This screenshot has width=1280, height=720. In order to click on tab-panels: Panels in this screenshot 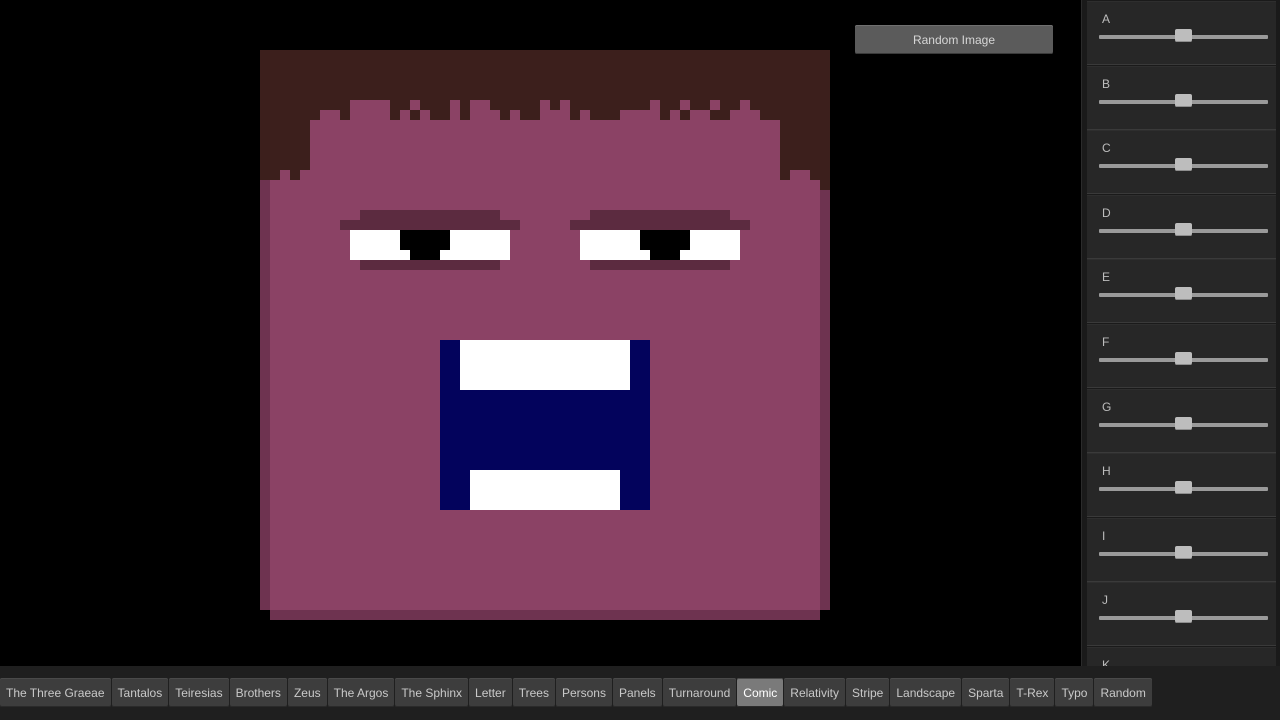, I will do `click(637, 692)`.